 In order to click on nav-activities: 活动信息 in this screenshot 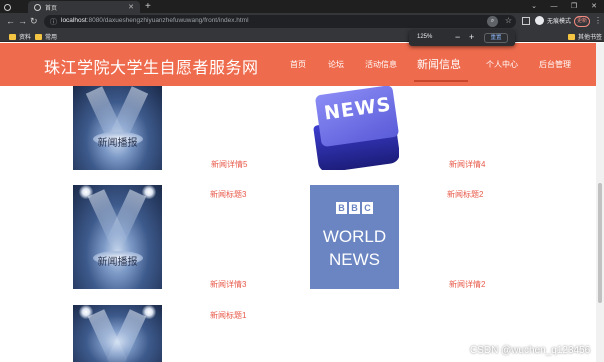, I will do `click(381, 64)`.